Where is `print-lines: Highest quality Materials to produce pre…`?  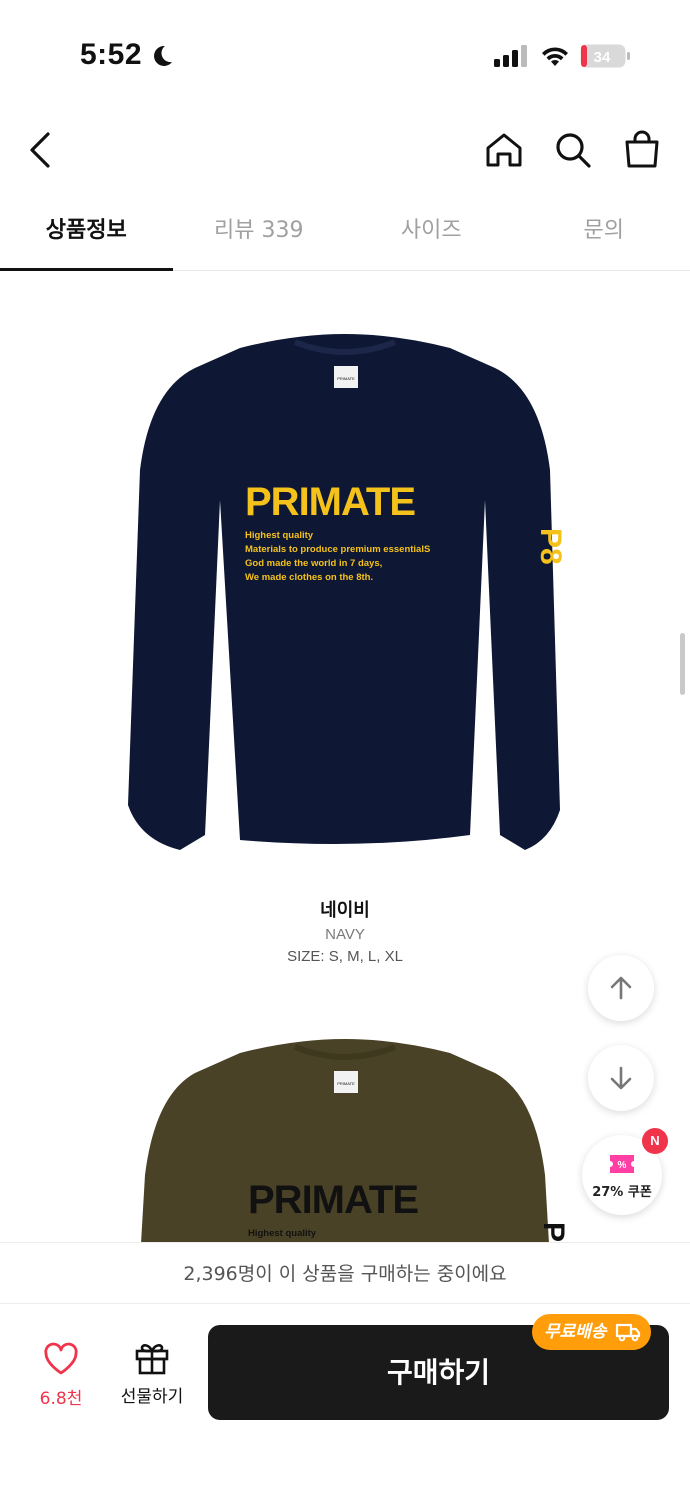
print-lines: Highest quality Materials to produce pre… is located at coordinates (355, 557).